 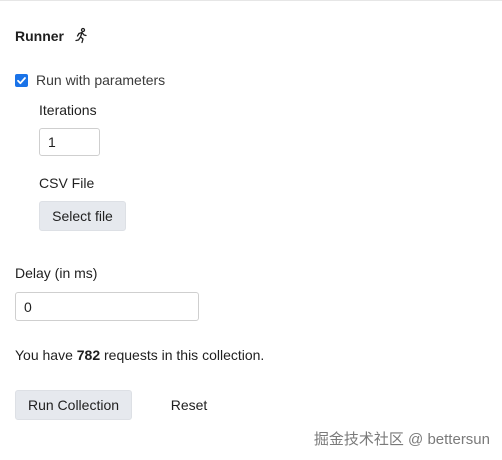 What do you see at coordinates (401, 439) in the screenshot?
I see `watermark: 掘金技术社区 @ bettersun` at bounding box center [401, 439].